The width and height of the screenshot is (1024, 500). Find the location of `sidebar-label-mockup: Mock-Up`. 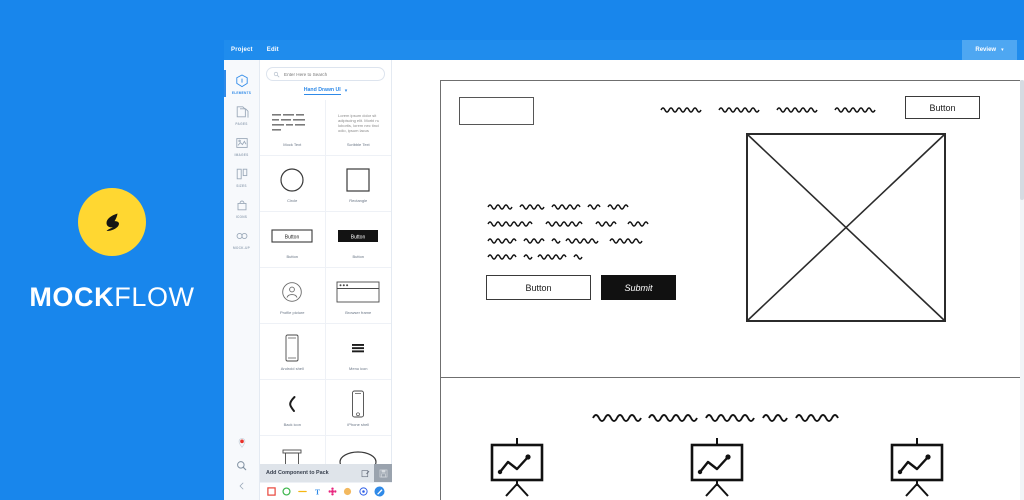

sidebar-label-mockup: Mock-Up is located at coordinates (241, 248).